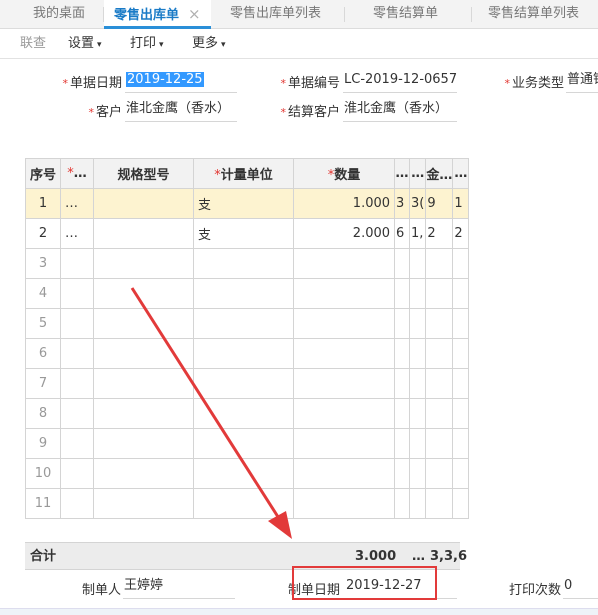  I want to click on qty-cell: 1.000, so click(344, 203).